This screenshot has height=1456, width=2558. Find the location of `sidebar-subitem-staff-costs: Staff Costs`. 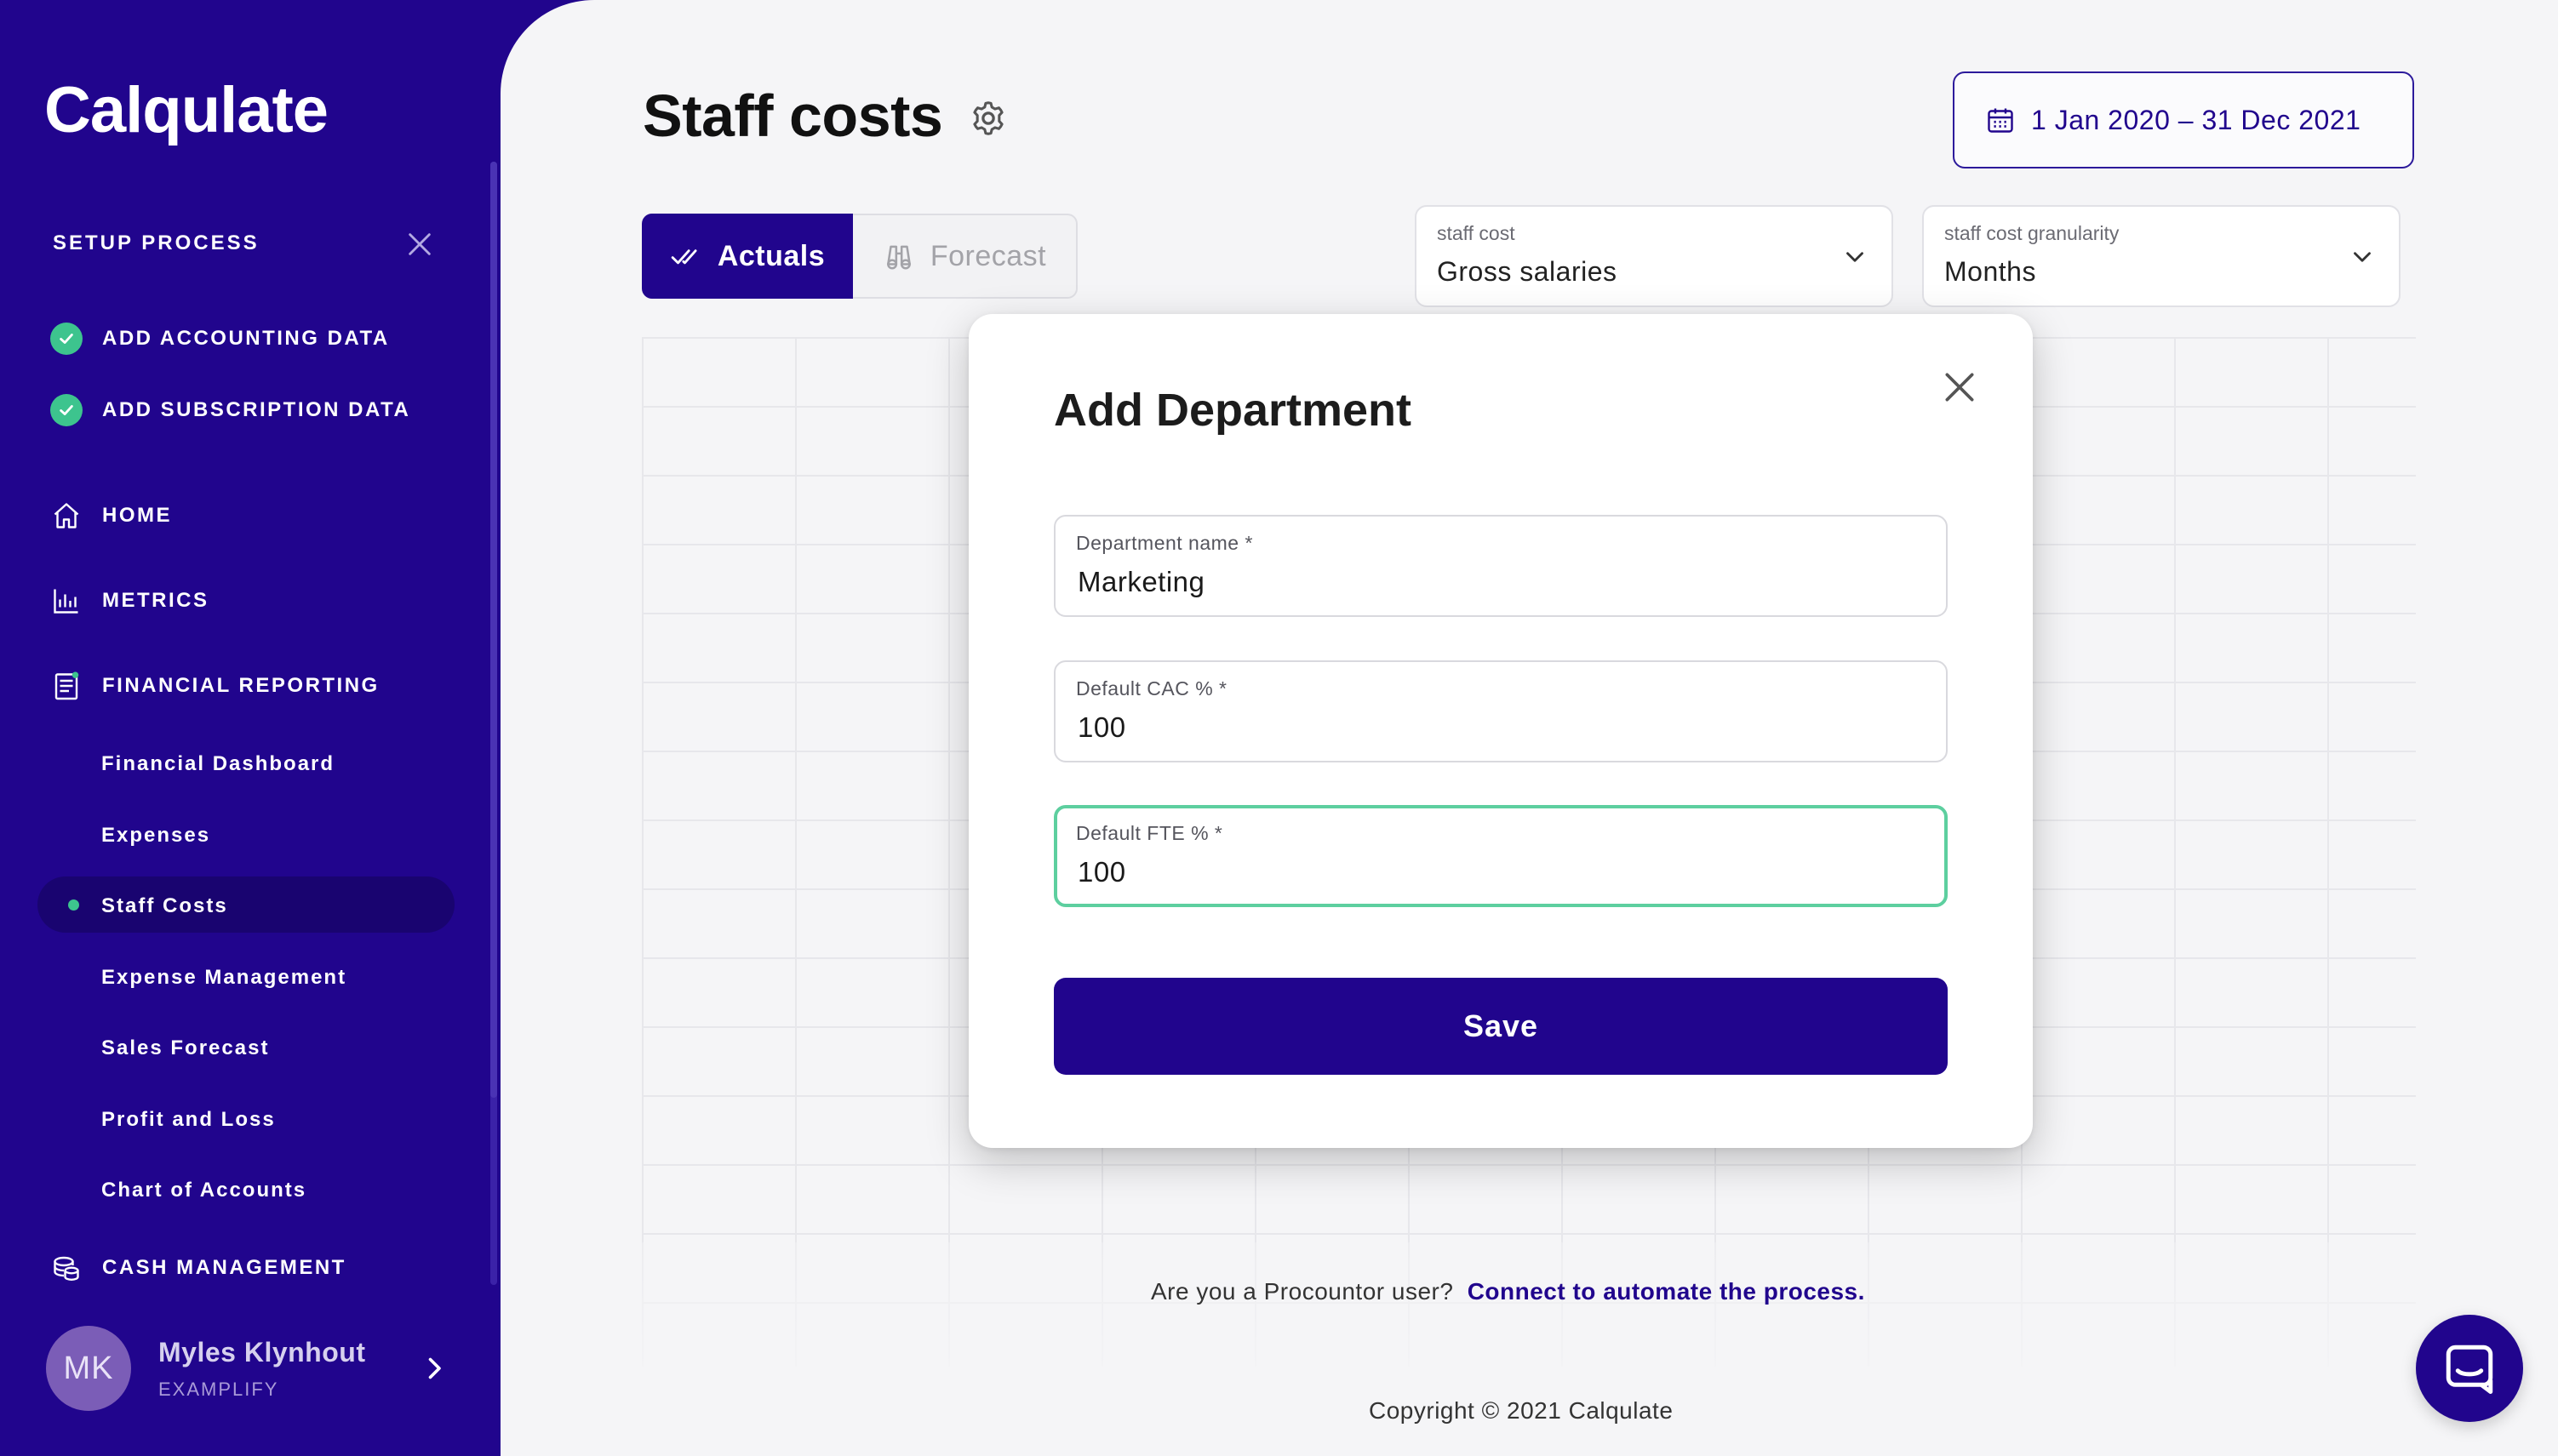

sidebar-subitem-staff-costs: Staff Costs is located at coordinates (164, 906).